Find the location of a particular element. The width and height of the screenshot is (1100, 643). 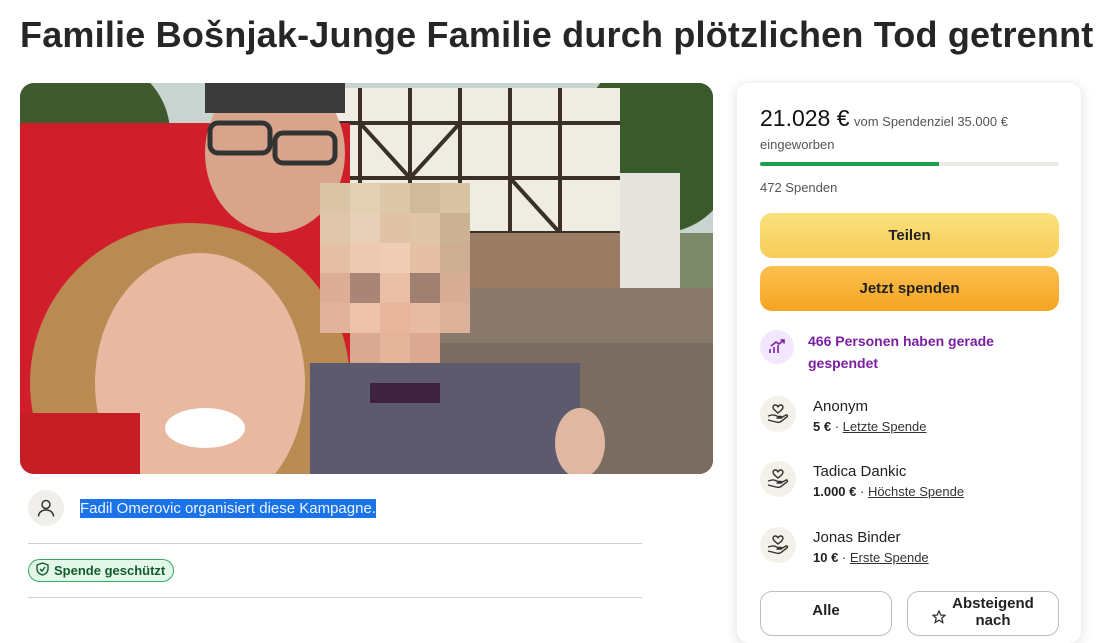

progress-fill is located at coordinates (850, 164).